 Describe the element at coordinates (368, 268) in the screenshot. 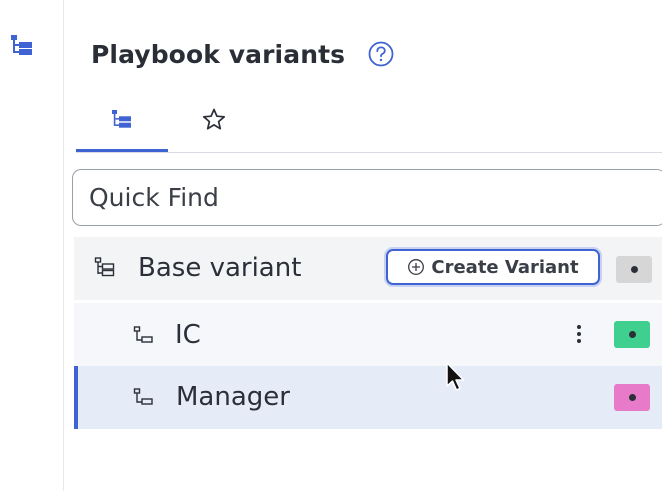

I see `variant-row-base: Base variant Create Variant` at that location.